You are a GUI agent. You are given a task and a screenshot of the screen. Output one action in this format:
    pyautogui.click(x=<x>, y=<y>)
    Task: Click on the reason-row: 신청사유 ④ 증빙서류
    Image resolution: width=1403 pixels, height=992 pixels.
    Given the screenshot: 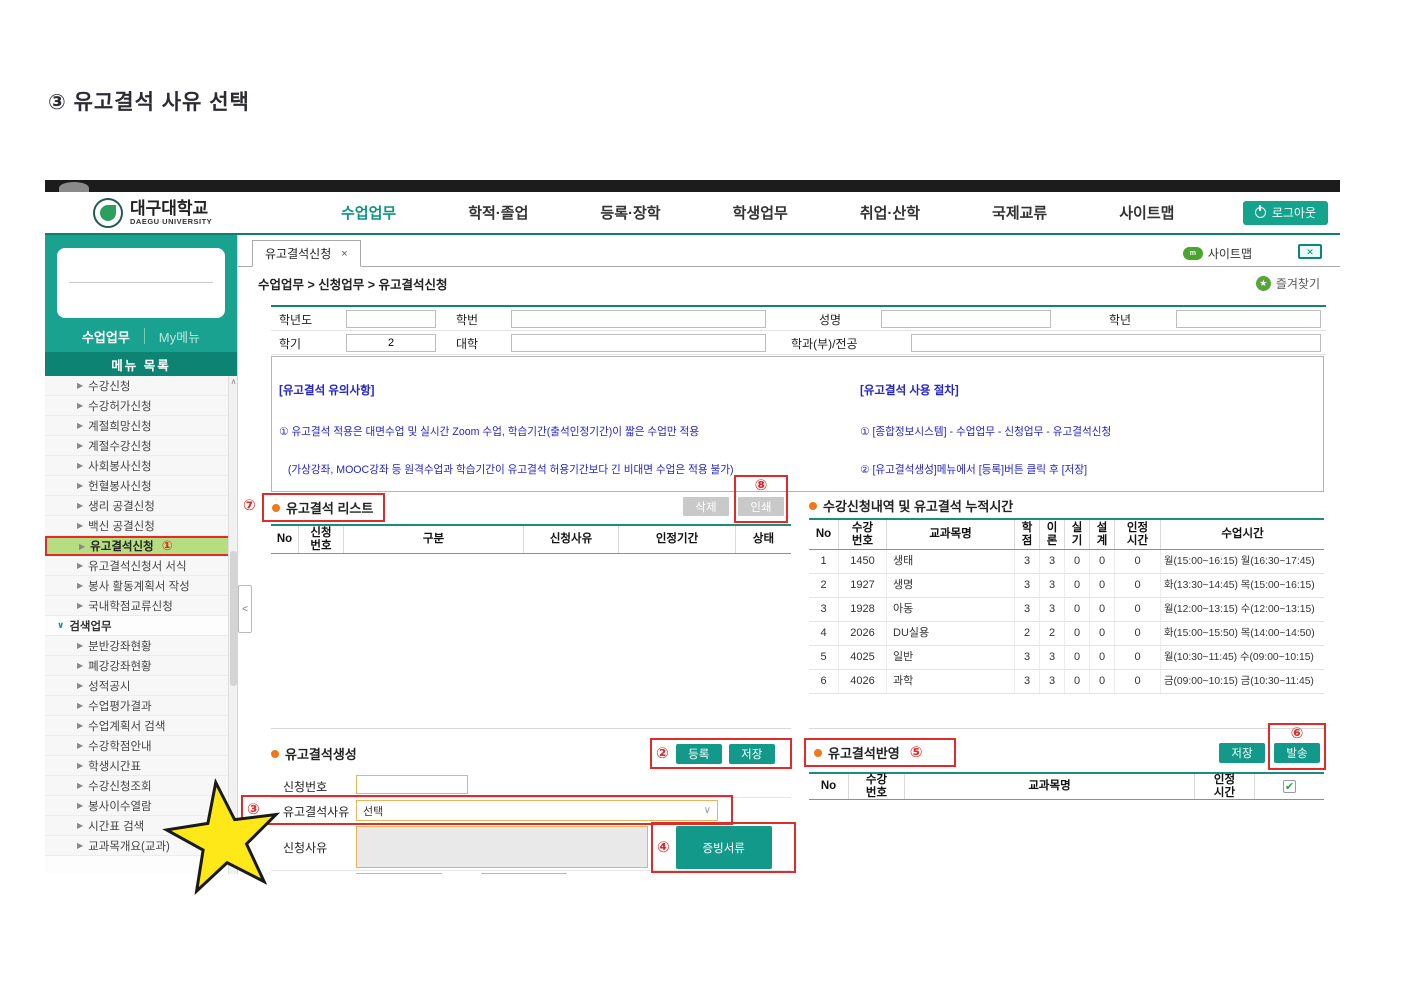 What is the action you would take?
    pyautogui.click(x=533, y=847)
    